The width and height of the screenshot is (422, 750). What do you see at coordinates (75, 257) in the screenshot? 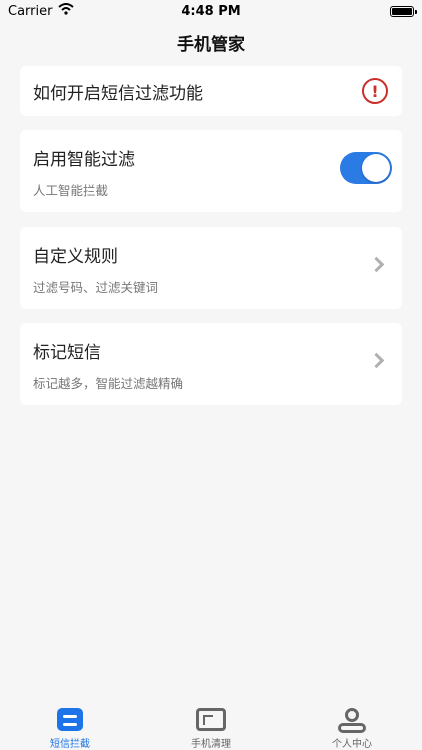
I see `custom-rules-title: 自定义规则` at bounding box center [75, 257].